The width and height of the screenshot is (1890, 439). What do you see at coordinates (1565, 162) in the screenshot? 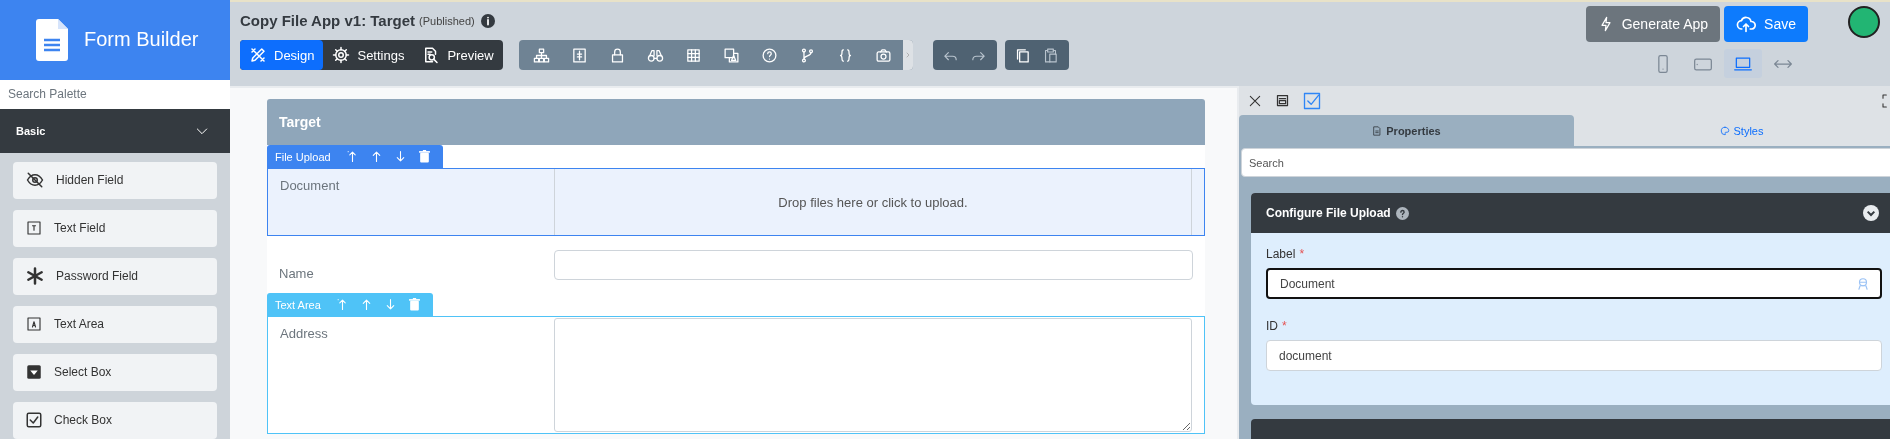
I see `property-search-field: Search` at bounding box center [1565, 162].